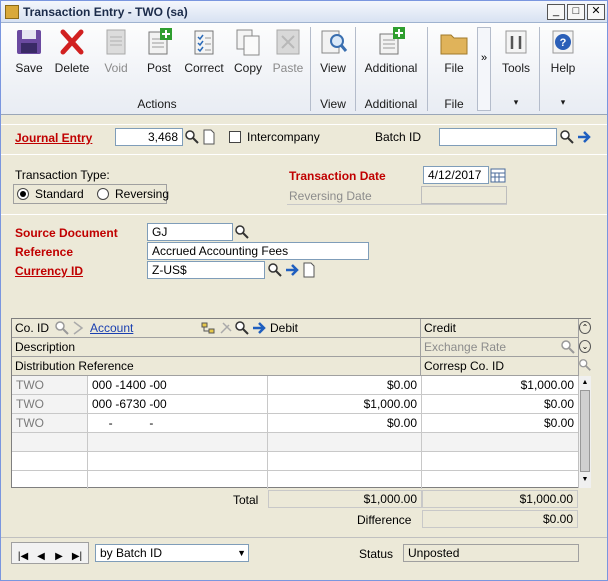 This screenshot has width=608, height=581. What do you see at coordinates (465, 347) in the screenshot?
I see `exchange-rate-header: Exchange Rate` at bounding box center [465, 347].